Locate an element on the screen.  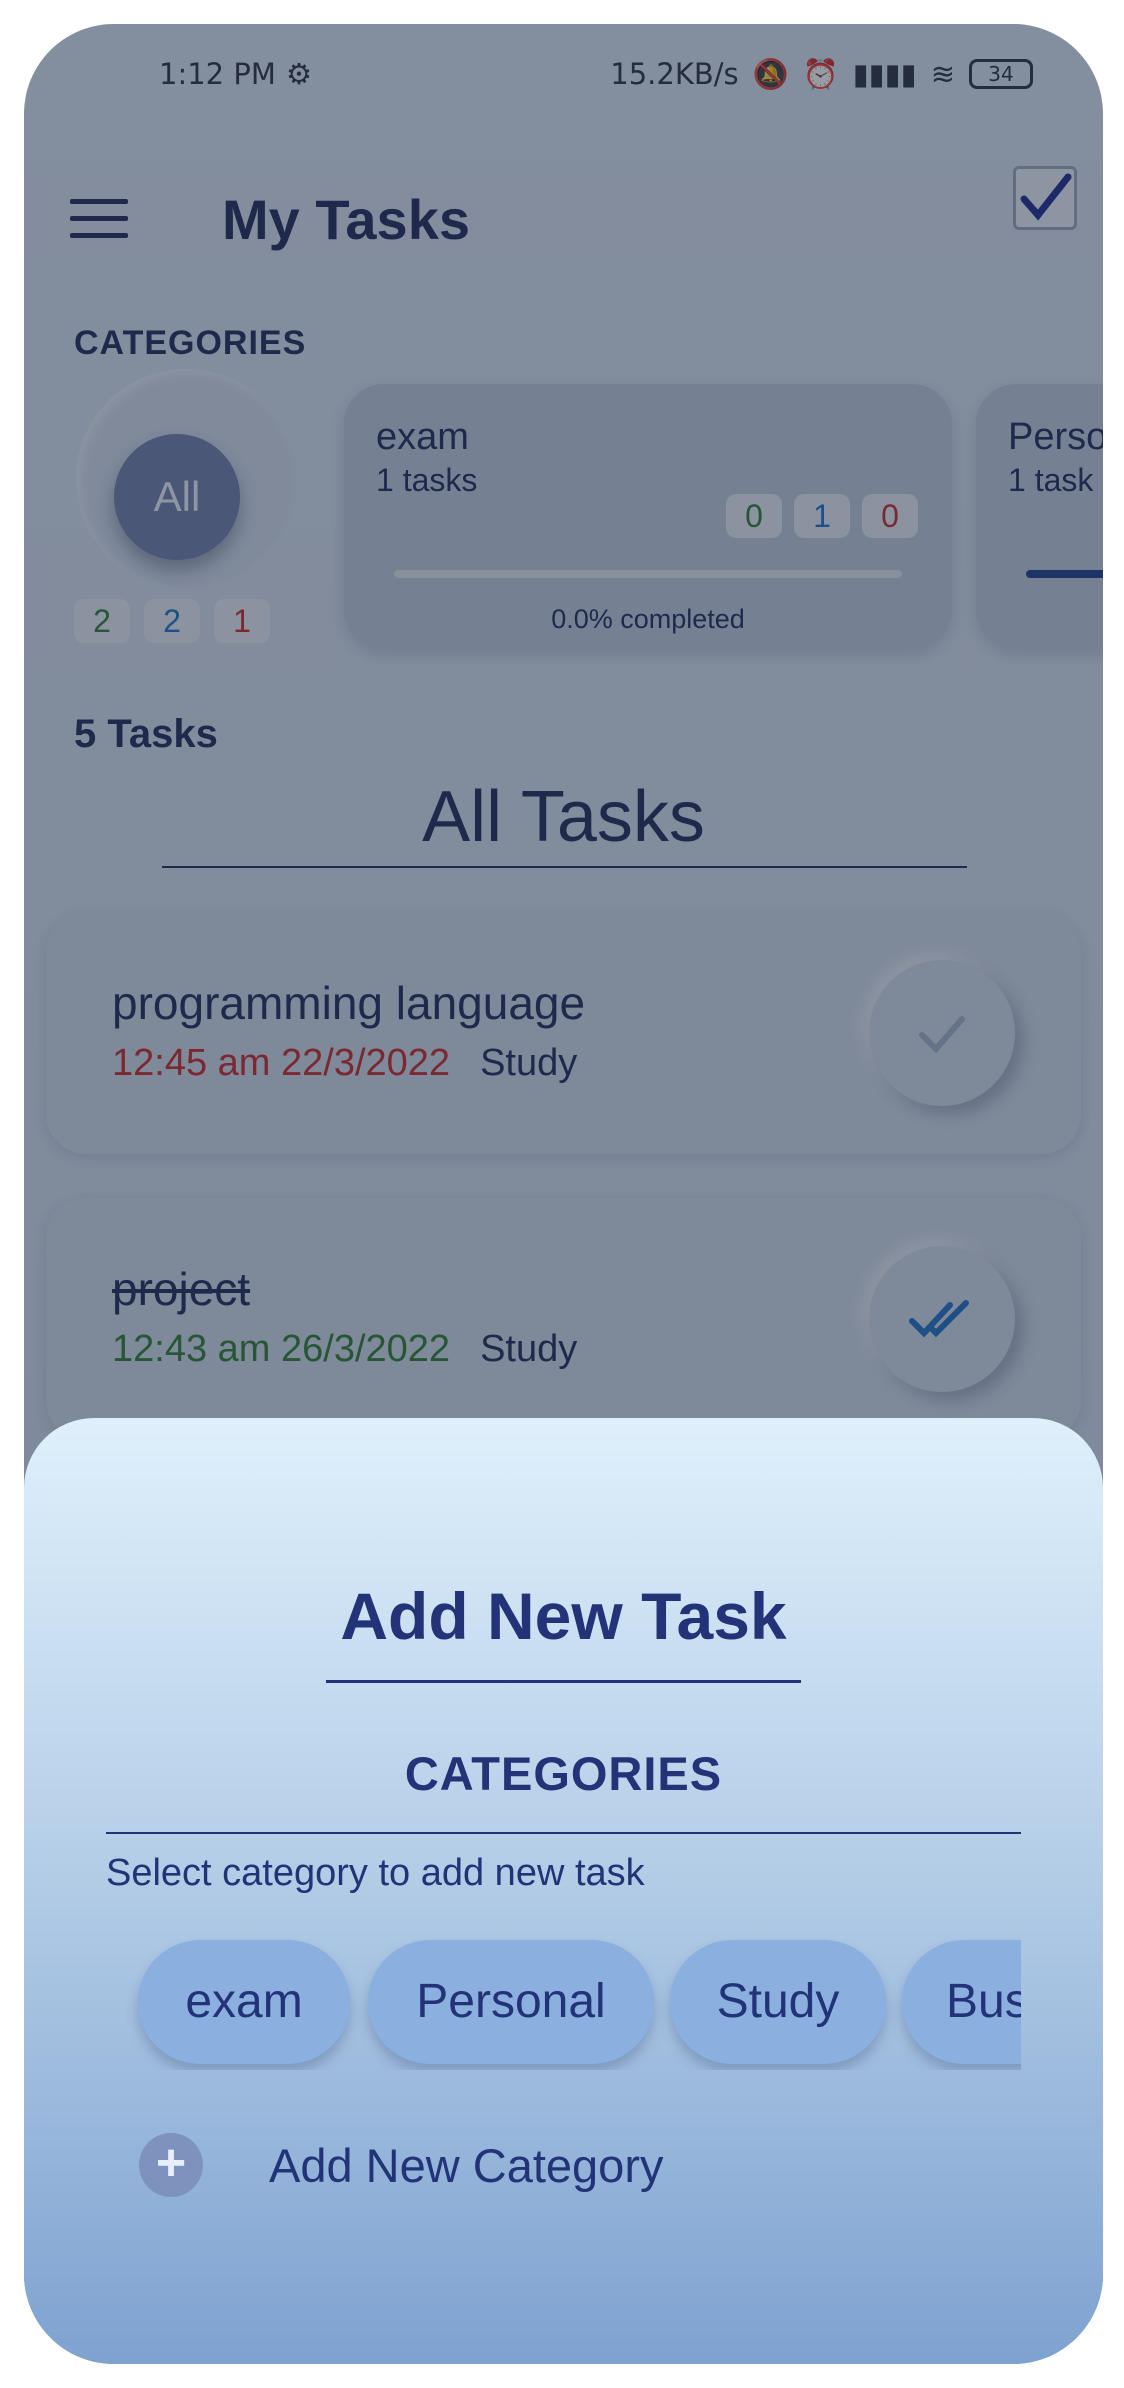
chip-study: Study is located at coordinates (778, 2002).